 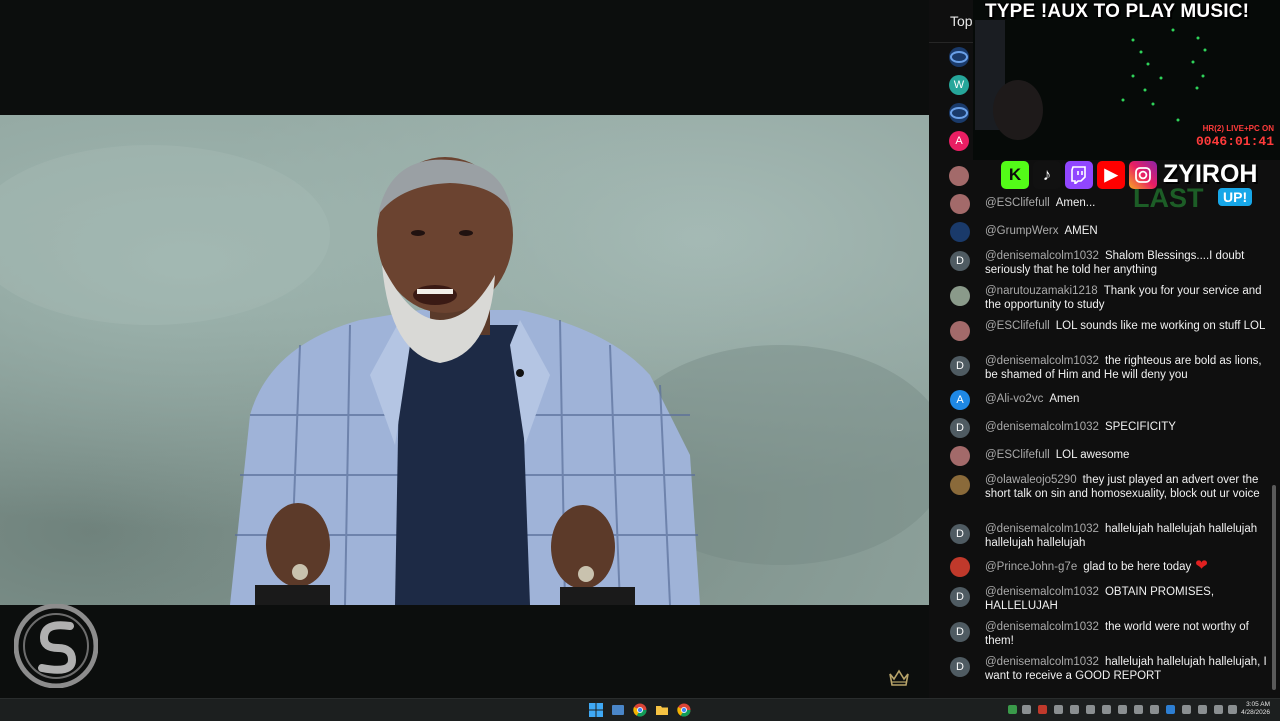 I want to click on chat-author: @olawaleojo5290, so click(x=1031, y=480).